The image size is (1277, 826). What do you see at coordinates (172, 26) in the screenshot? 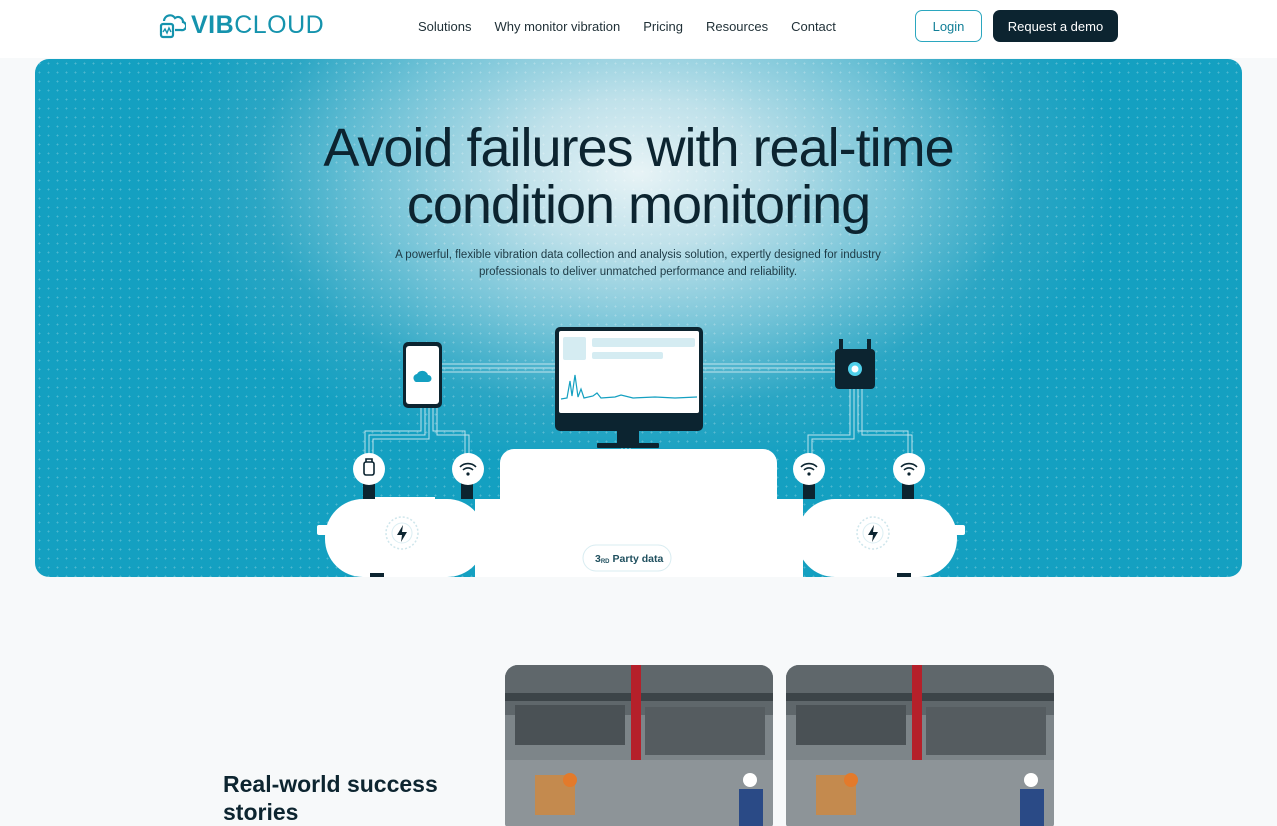
I see `cloud-vibration-logo-icon` at bounding box center [172, 26].